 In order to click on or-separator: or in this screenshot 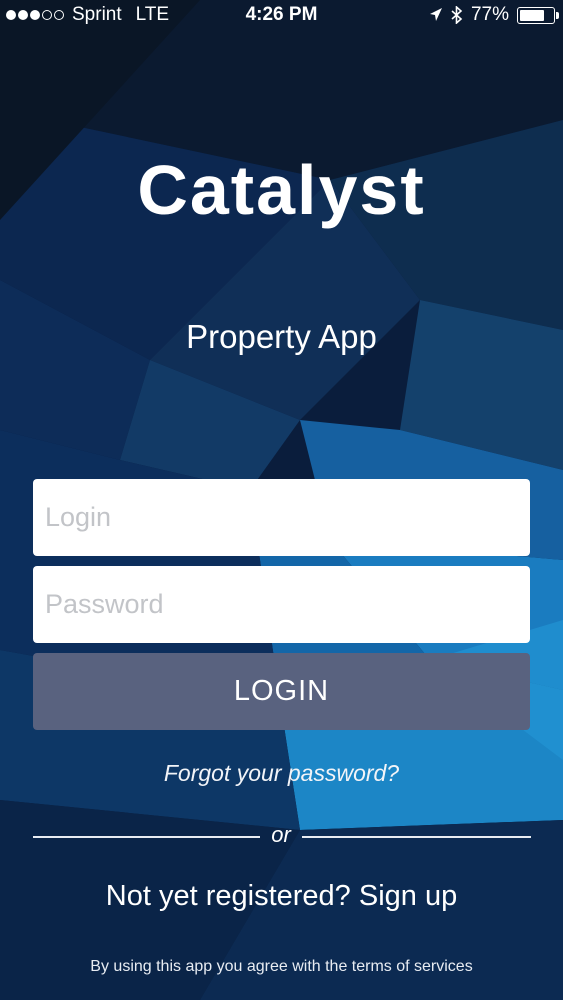, I will do `click(281, 834)`.